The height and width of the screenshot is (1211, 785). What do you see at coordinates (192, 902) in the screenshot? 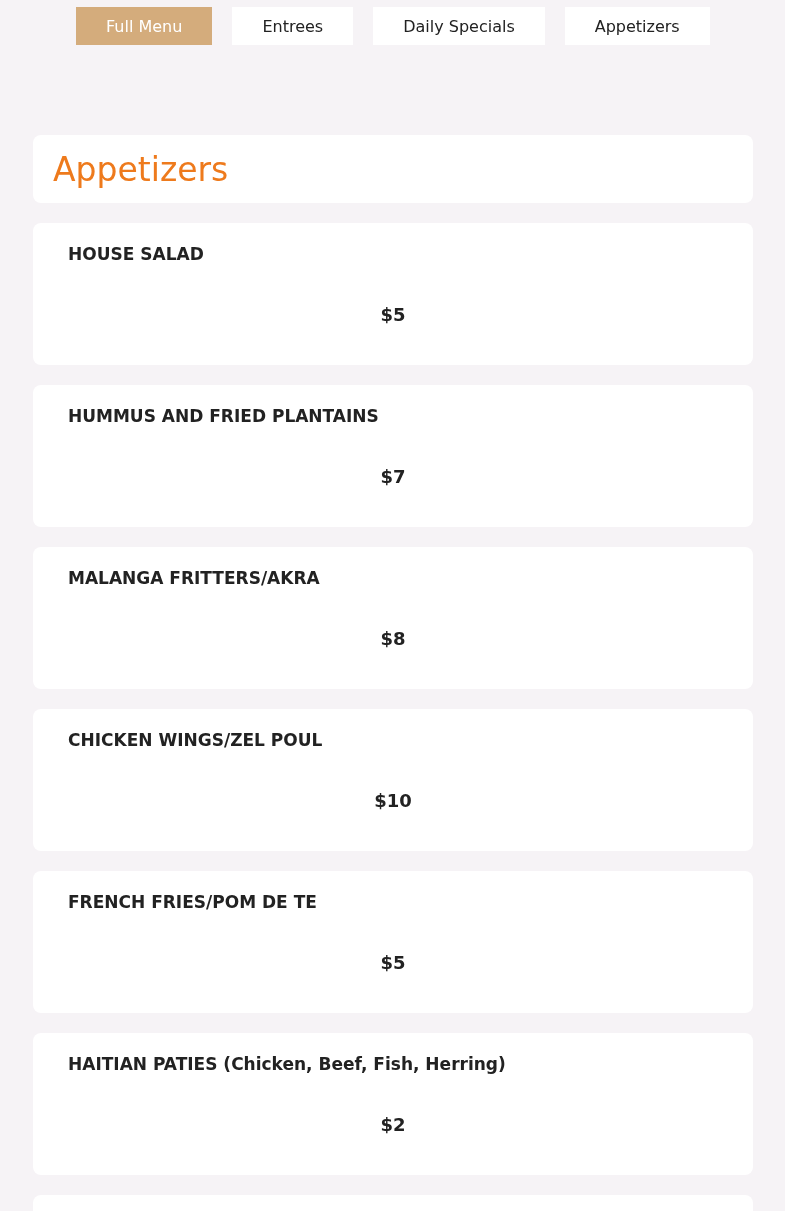
I see `item-name: FRENCH FRIES/POM DE TE` at bounding box center [192, 902].